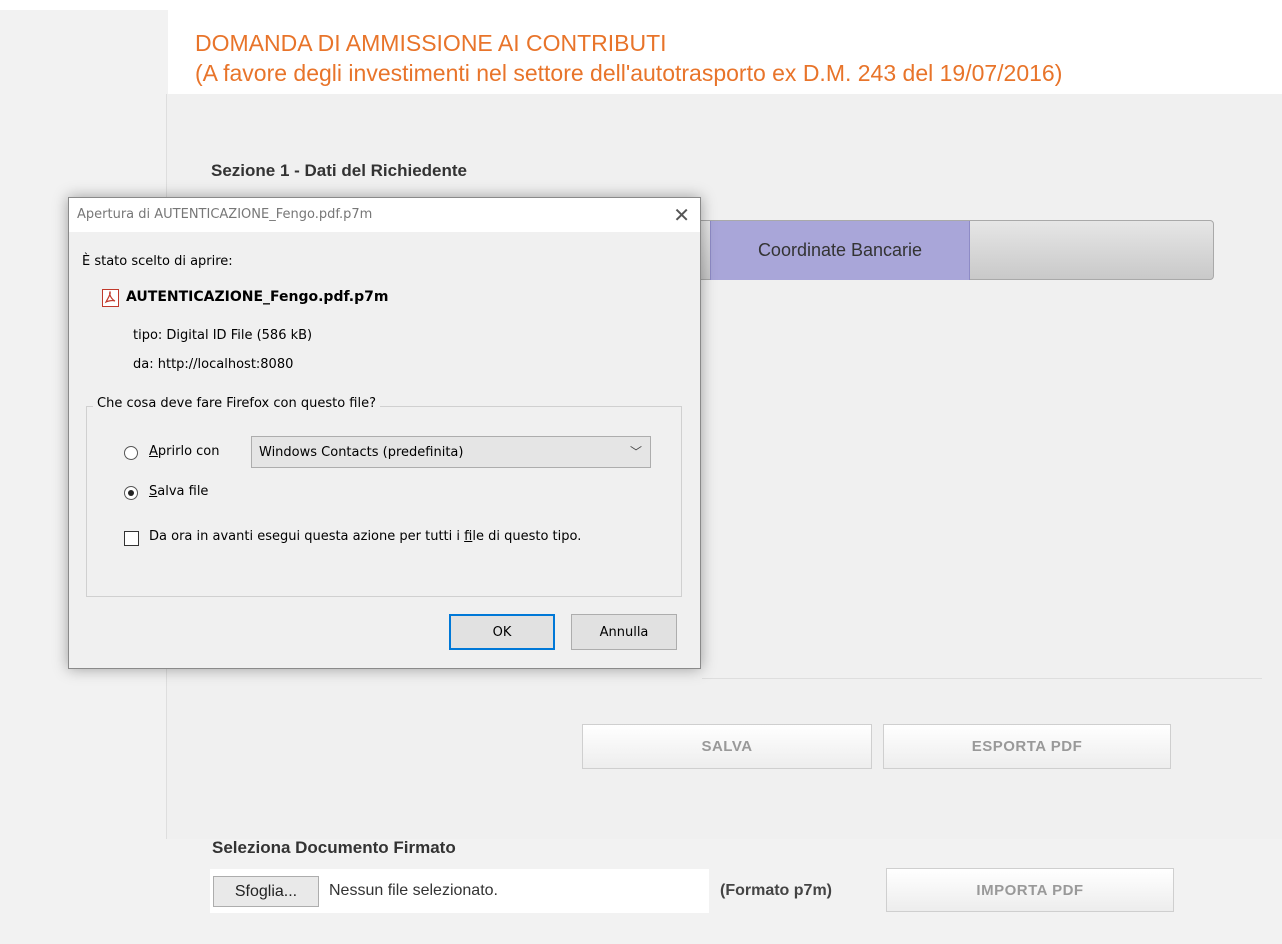 This screenshot has height=944, width=1282. Describe the element at coordinates (840, 250) in the screenshot. I see `tab-coordinate-bancarie: Coordinate Bancarie` at that location.